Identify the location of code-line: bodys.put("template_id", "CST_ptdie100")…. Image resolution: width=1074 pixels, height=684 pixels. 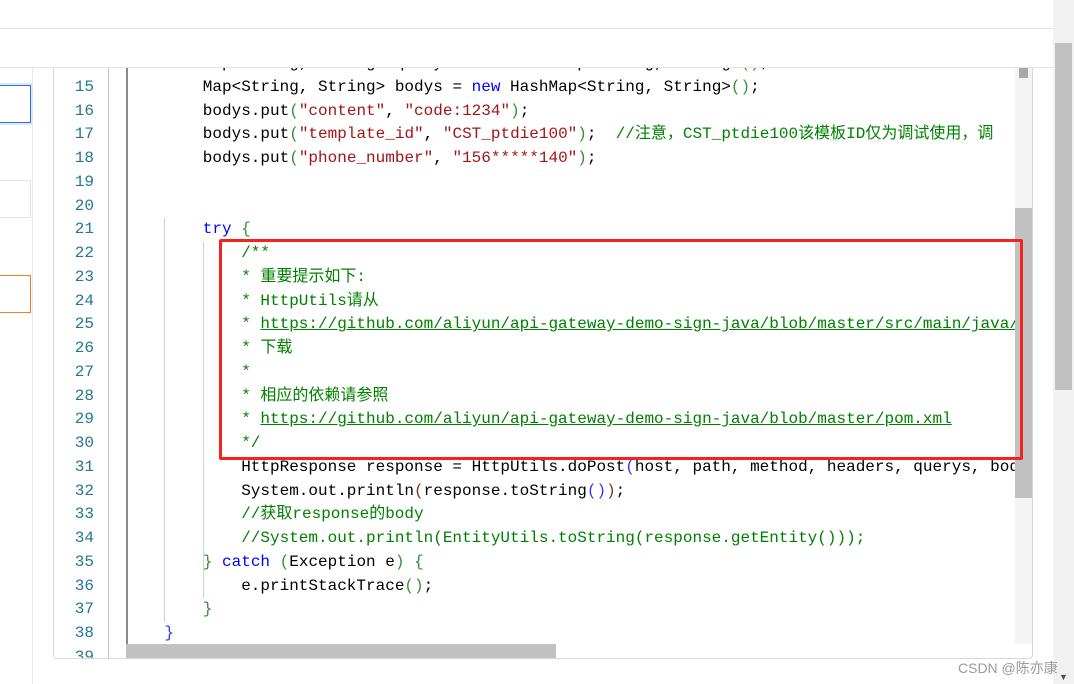
(598, 135).